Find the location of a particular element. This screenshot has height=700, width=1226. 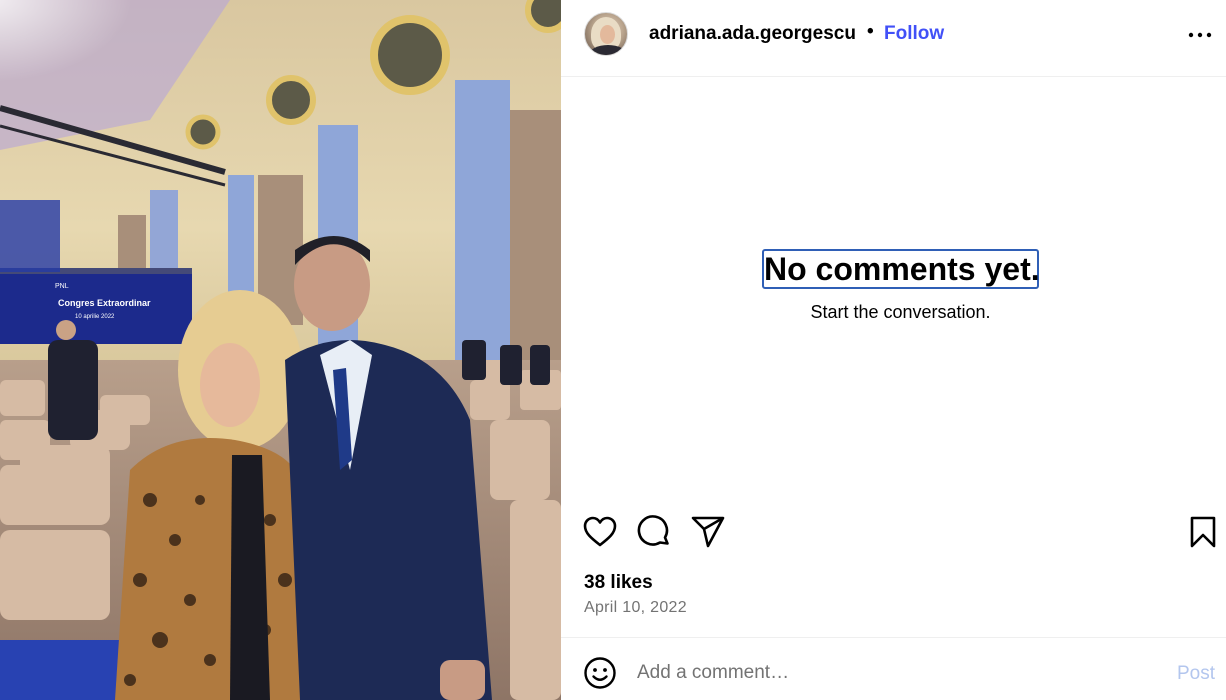

post-header: adriana.ada.georgescu • Follow is located at coordinates (893, 38).